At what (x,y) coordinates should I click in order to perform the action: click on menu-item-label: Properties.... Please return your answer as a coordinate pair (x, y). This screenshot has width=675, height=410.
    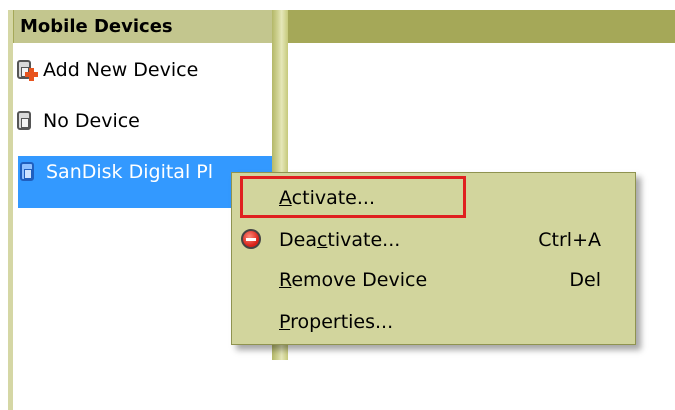
    Looking at the image, I should click on (336, 322).